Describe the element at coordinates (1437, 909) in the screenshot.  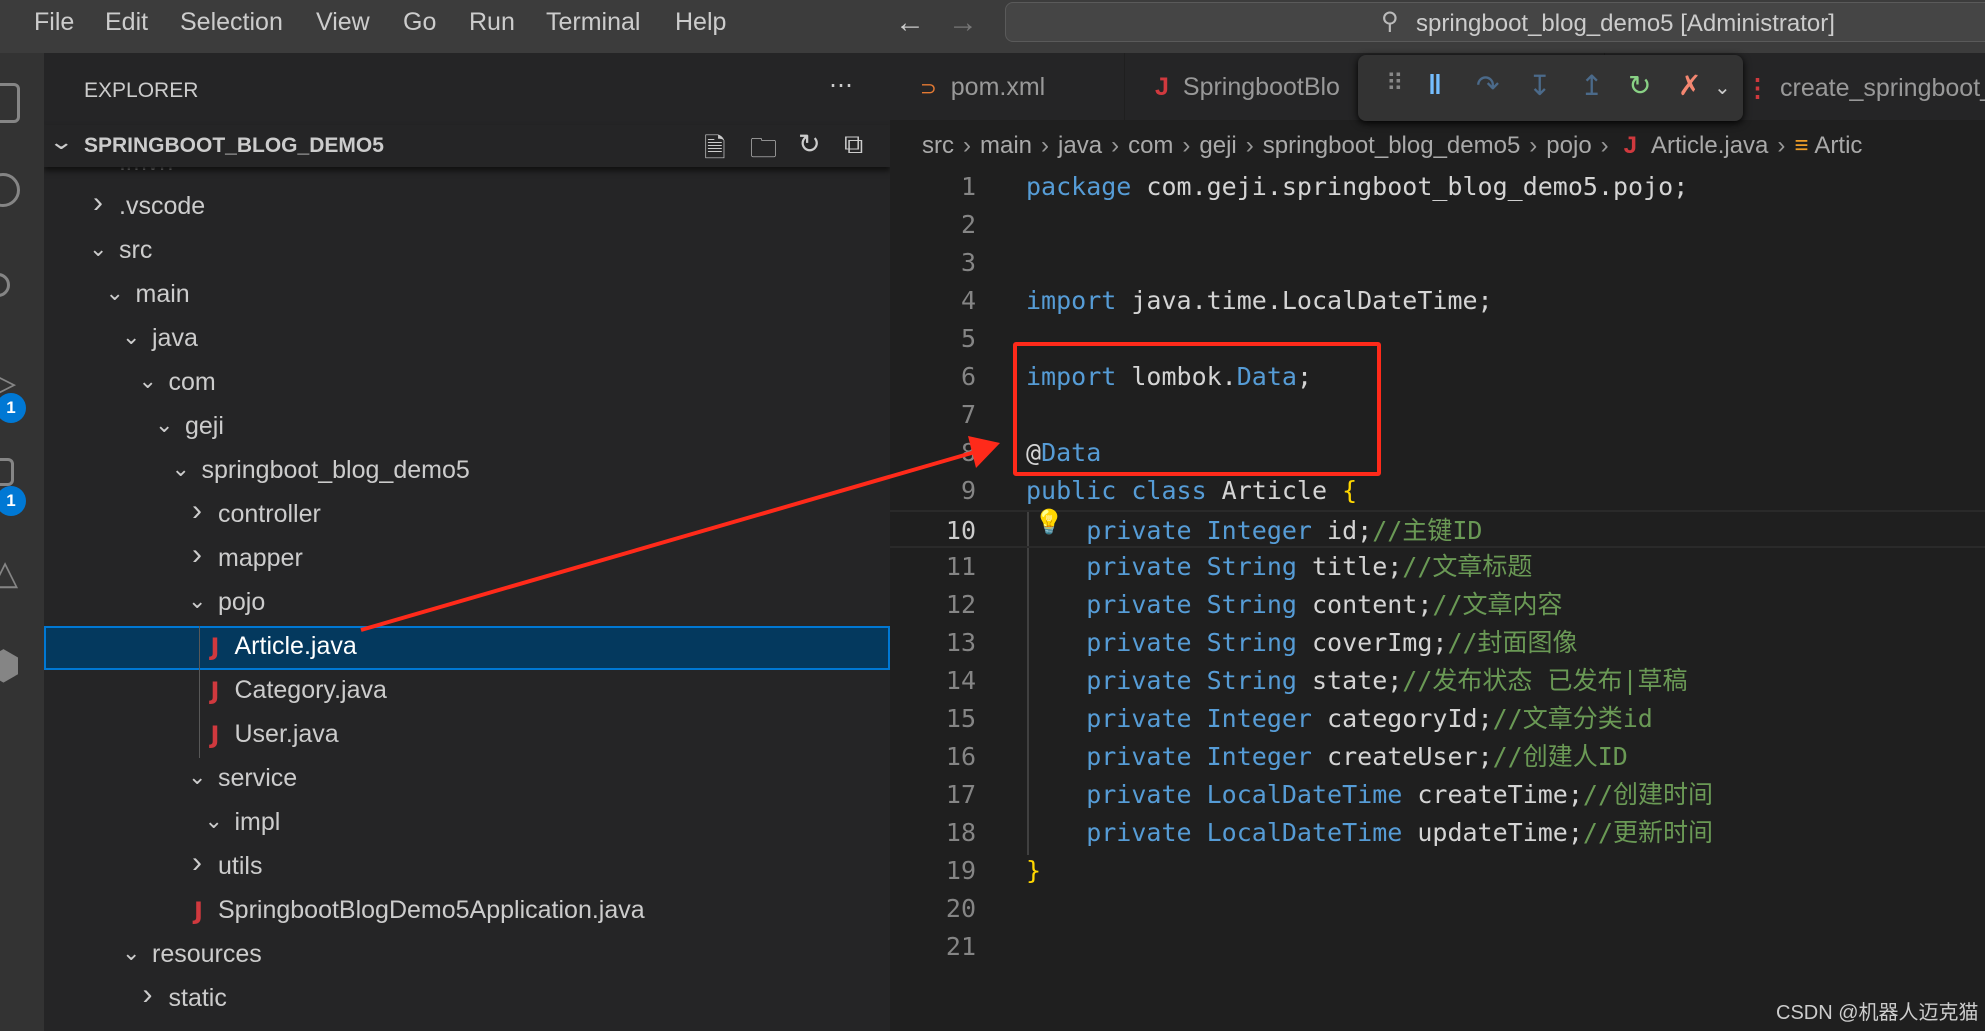
I see `code-line: 20` at that location.